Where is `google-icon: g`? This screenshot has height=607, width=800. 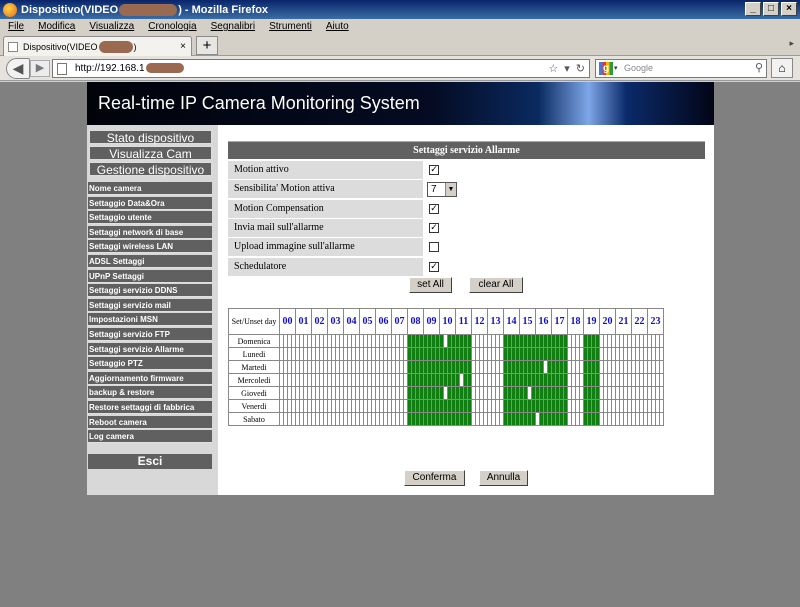 google-icon: g is located at coordinates (606, 68).